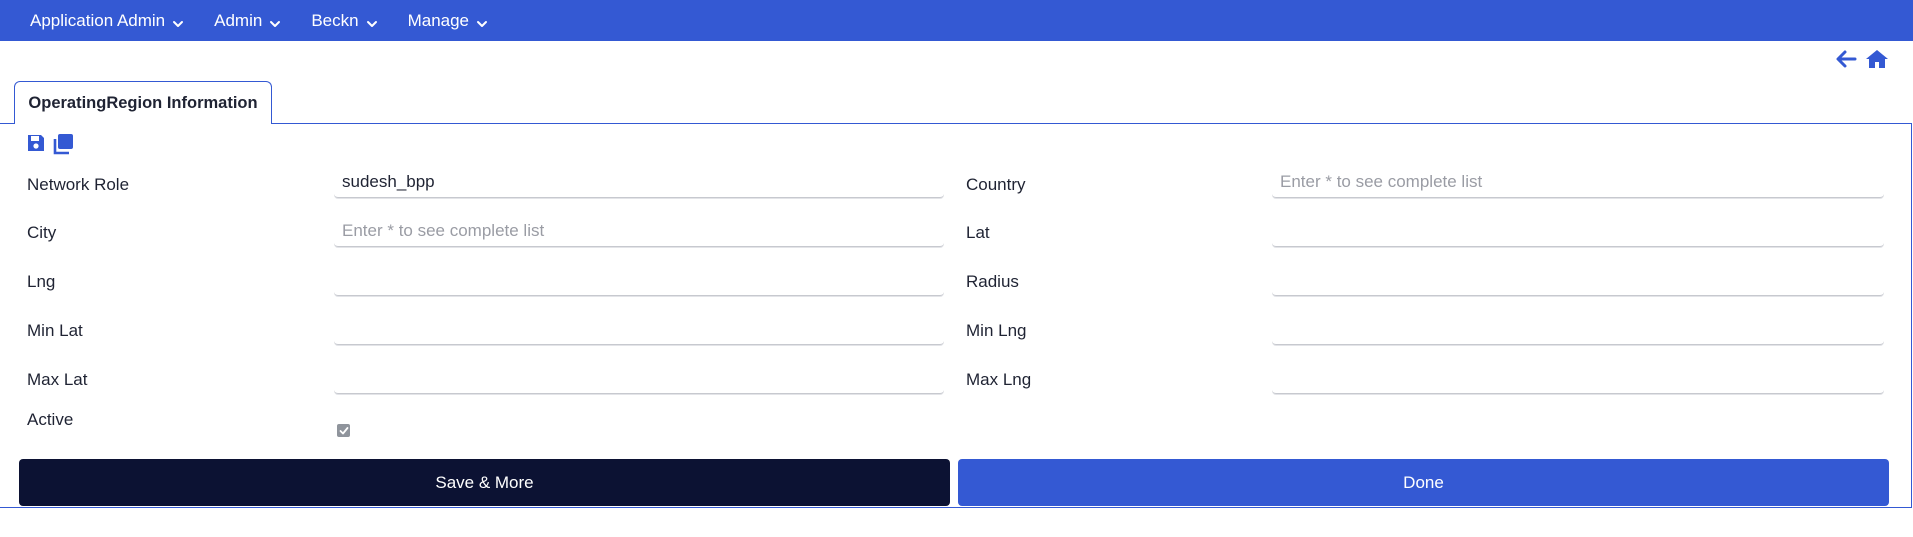  I want to click on min-lng-field, so click(1578, 329).